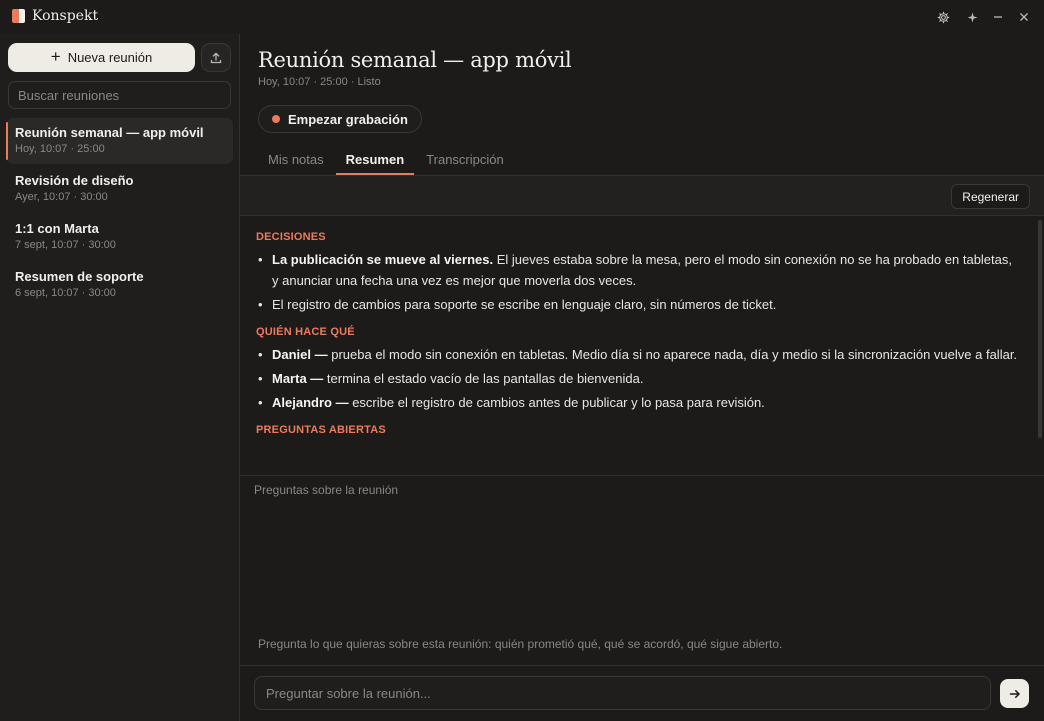  What do you see at coordinates (300, 354) in the screenshot?
I see `item-bold: Daniel —` at bounding box center [300, 354].